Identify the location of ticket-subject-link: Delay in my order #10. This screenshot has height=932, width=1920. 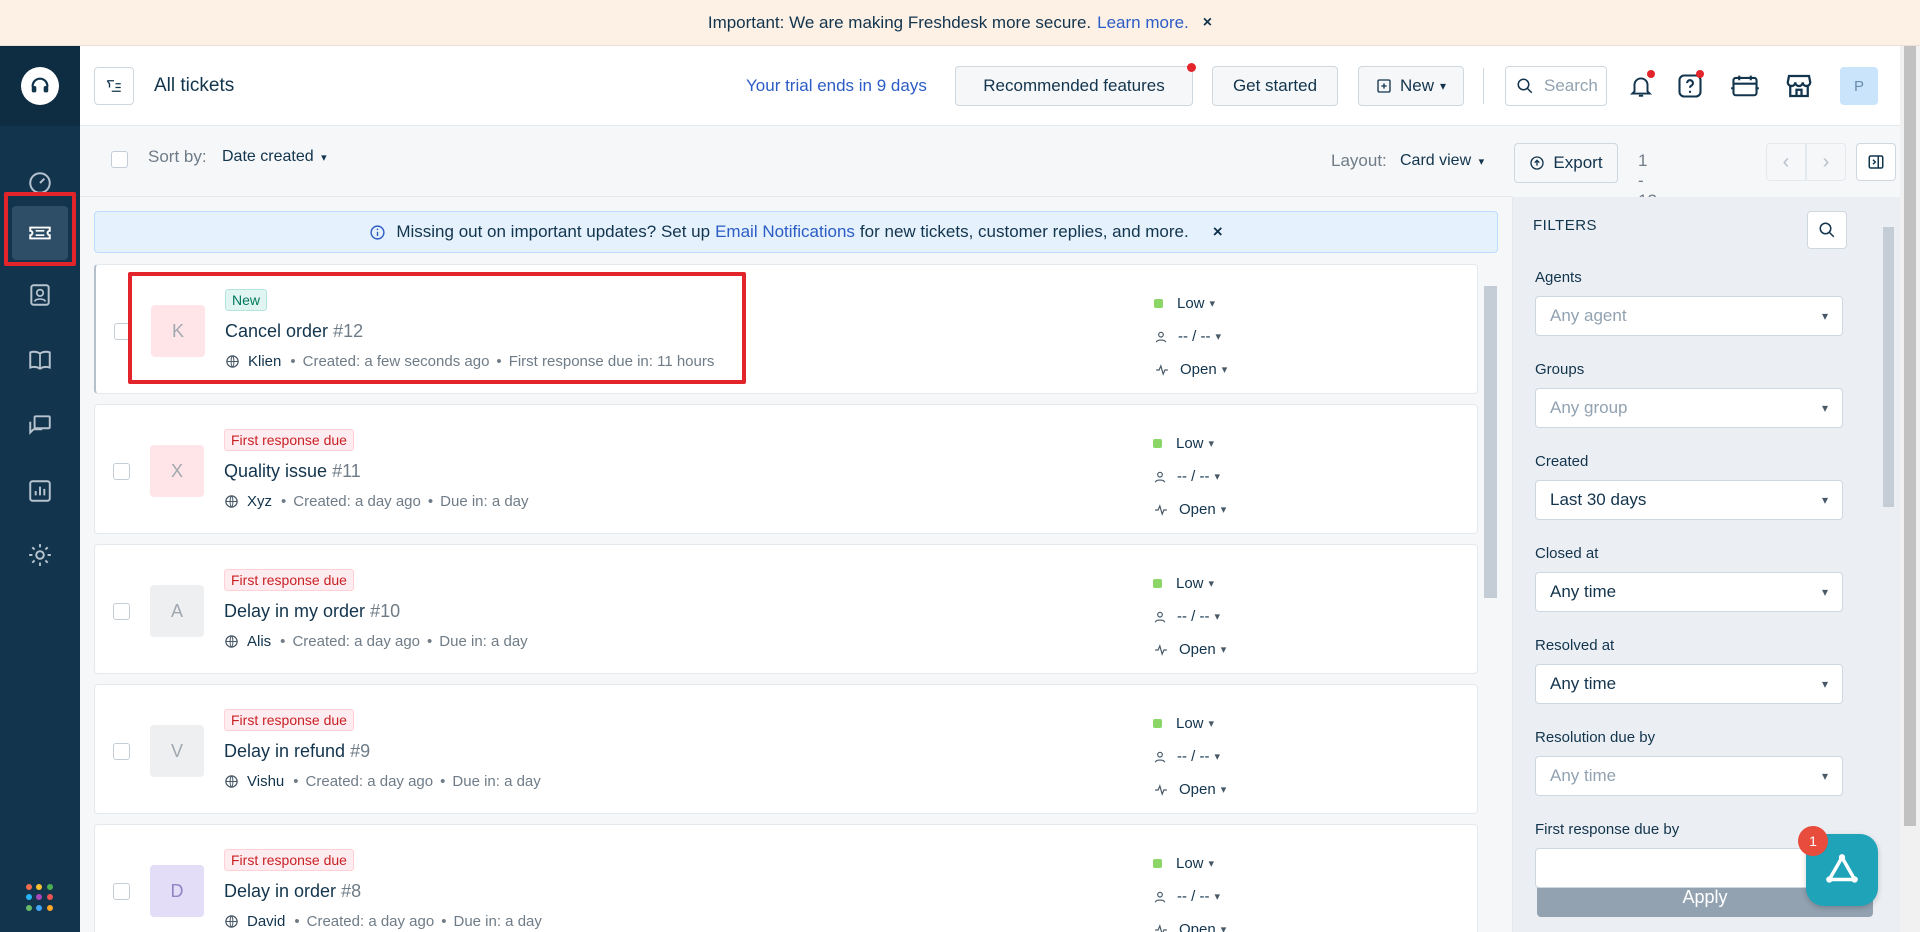
(312, 611).